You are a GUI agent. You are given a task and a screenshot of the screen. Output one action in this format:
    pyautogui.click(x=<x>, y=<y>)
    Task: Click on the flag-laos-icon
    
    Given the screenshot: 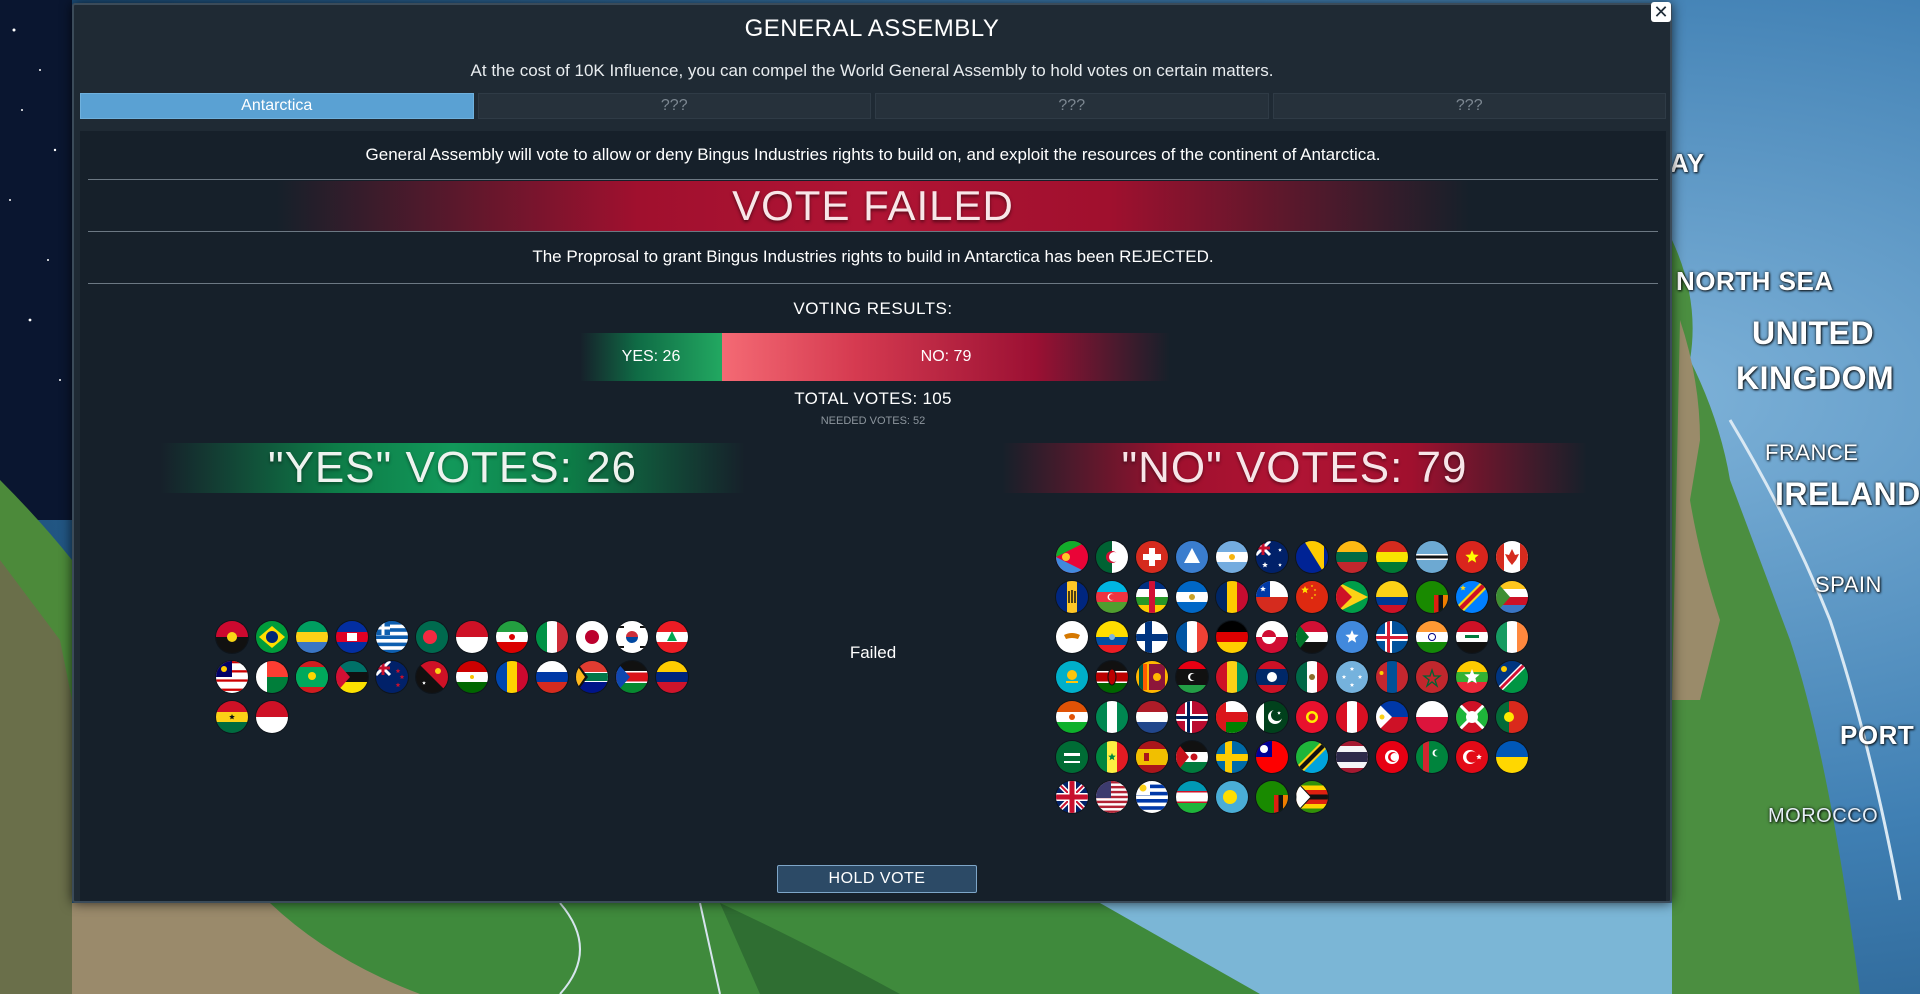 What is the action you would take?
    pyautogui.click(x=1272, y=677)
    